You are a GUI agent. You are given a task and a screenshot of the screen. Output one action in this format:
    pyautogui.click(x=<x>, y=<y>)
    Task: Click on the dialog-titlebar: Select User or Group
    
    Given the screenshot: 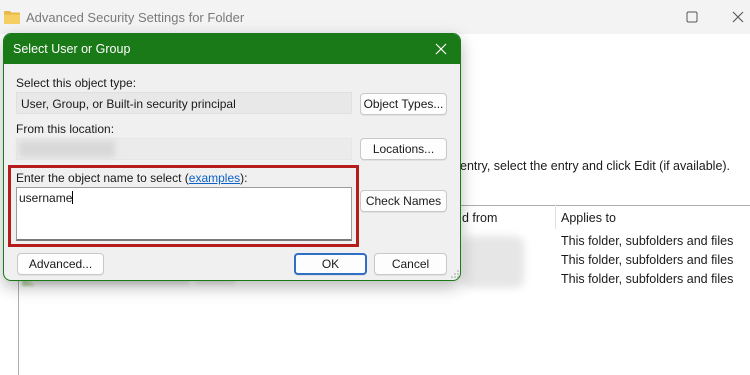 What is the action you would take?
    pyautogui.click(x=232, y=49)
    